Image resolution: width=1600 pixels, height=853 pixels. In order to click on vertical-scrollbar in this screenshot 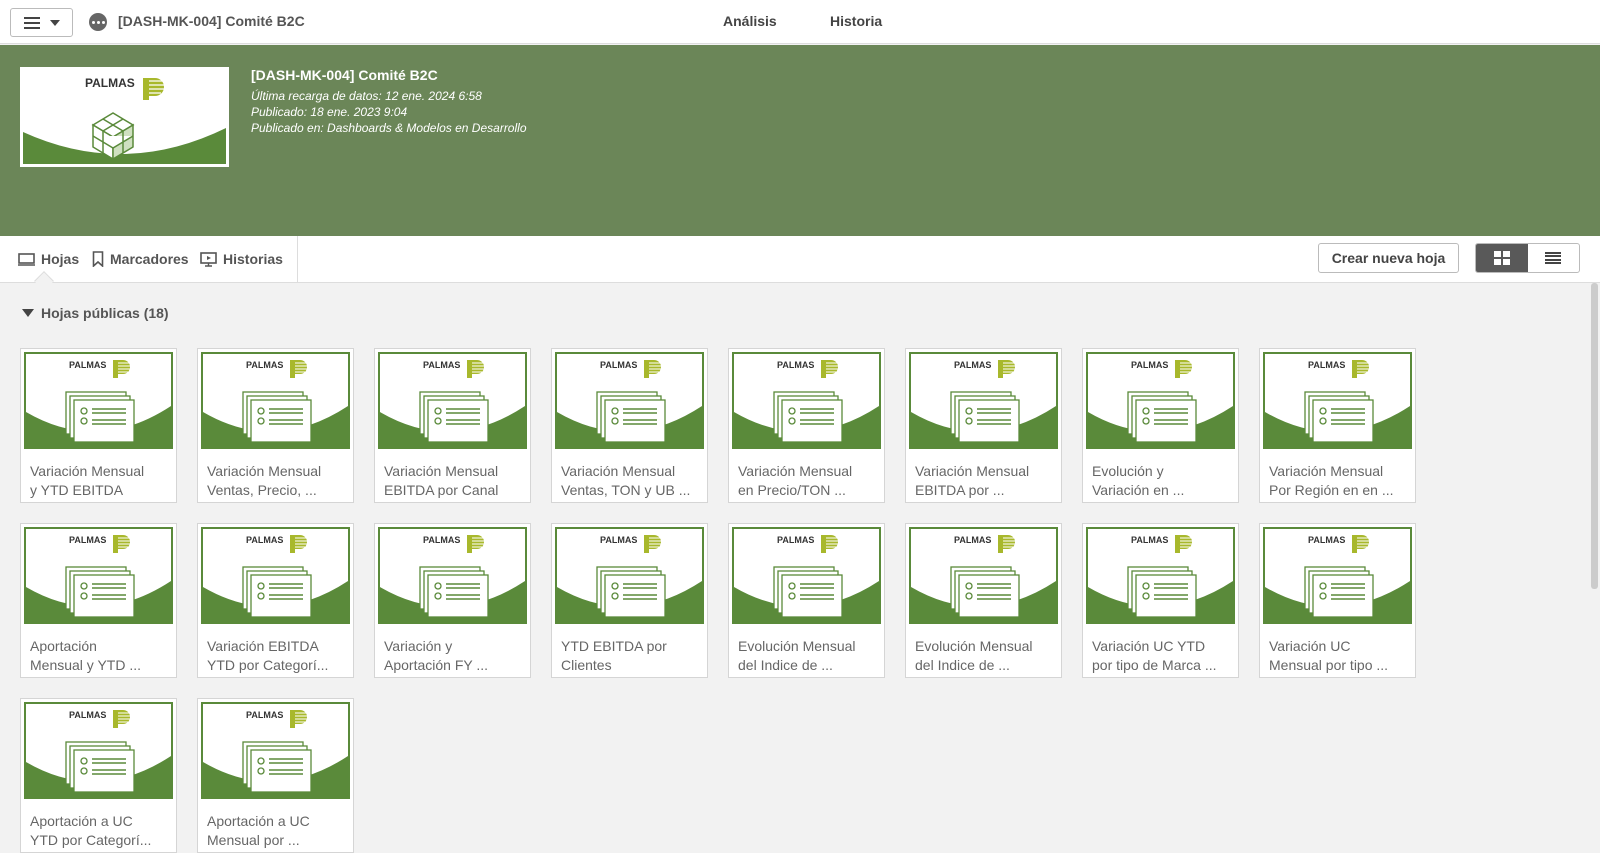, I will do `click(1594, 436)`.